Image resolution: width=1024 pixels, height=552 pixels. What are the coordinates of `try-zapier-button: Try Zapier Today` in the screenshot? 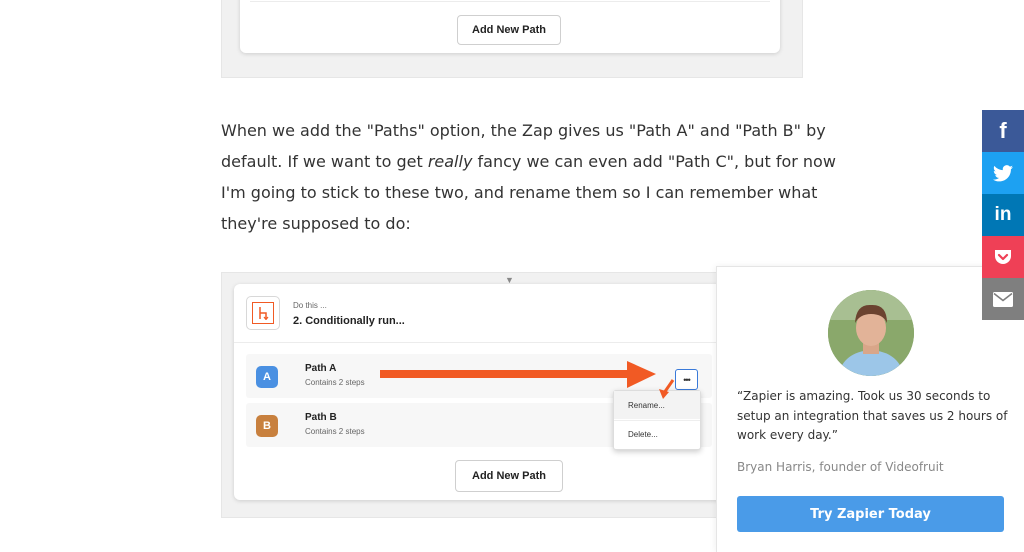 It's located at (870, 514).